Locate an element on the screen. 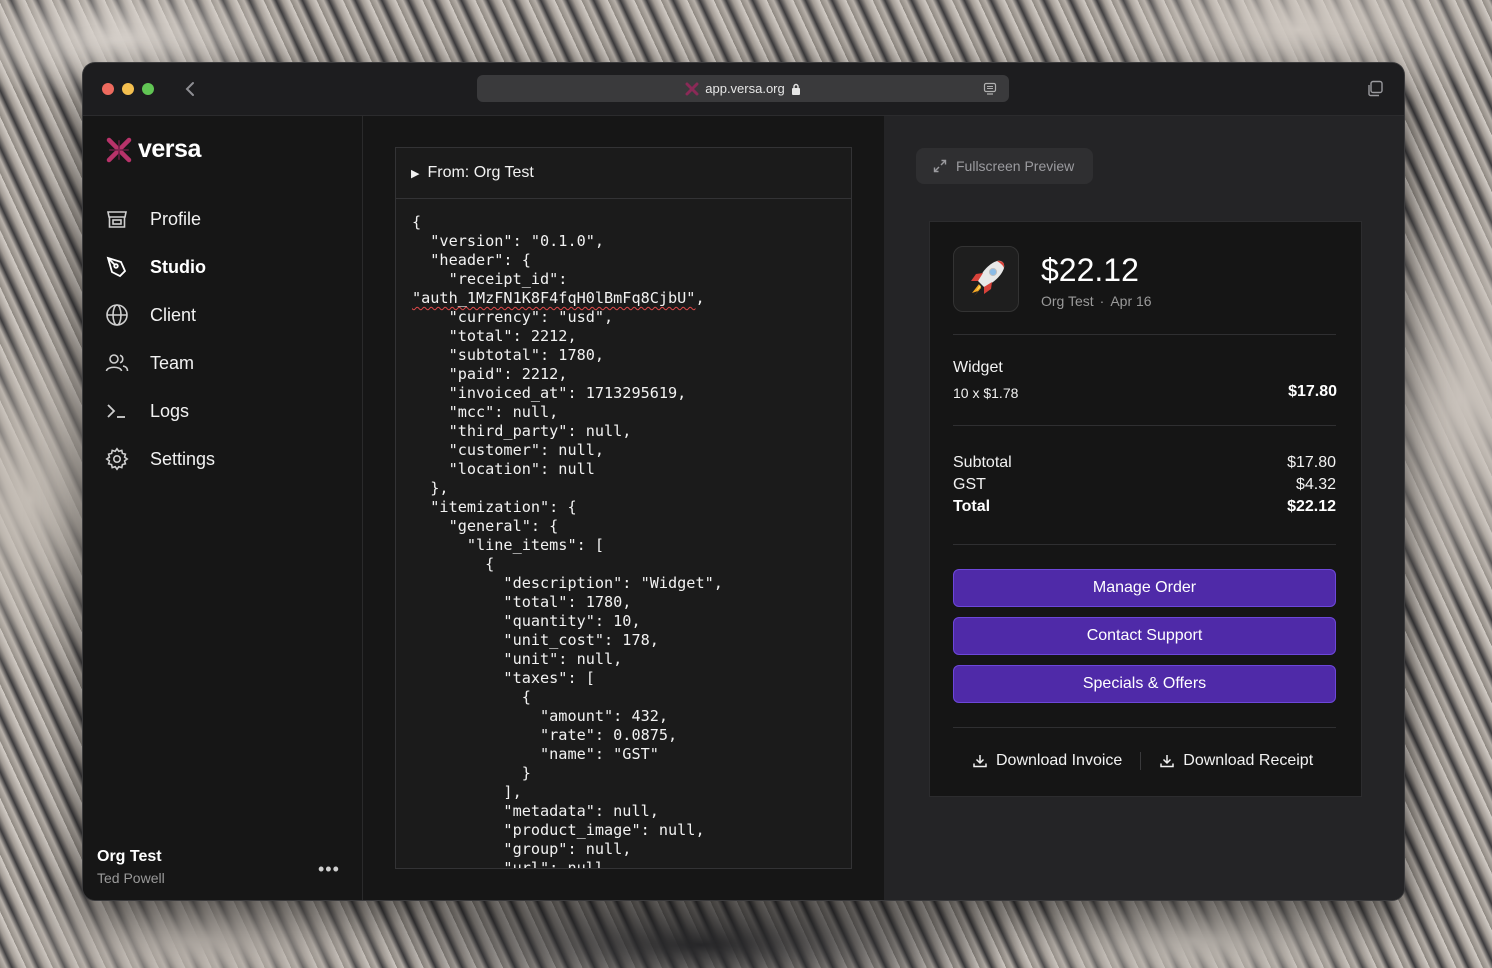 The image size is (1492, 968). tab-overview-icon is located at coordinates (1375, 89).